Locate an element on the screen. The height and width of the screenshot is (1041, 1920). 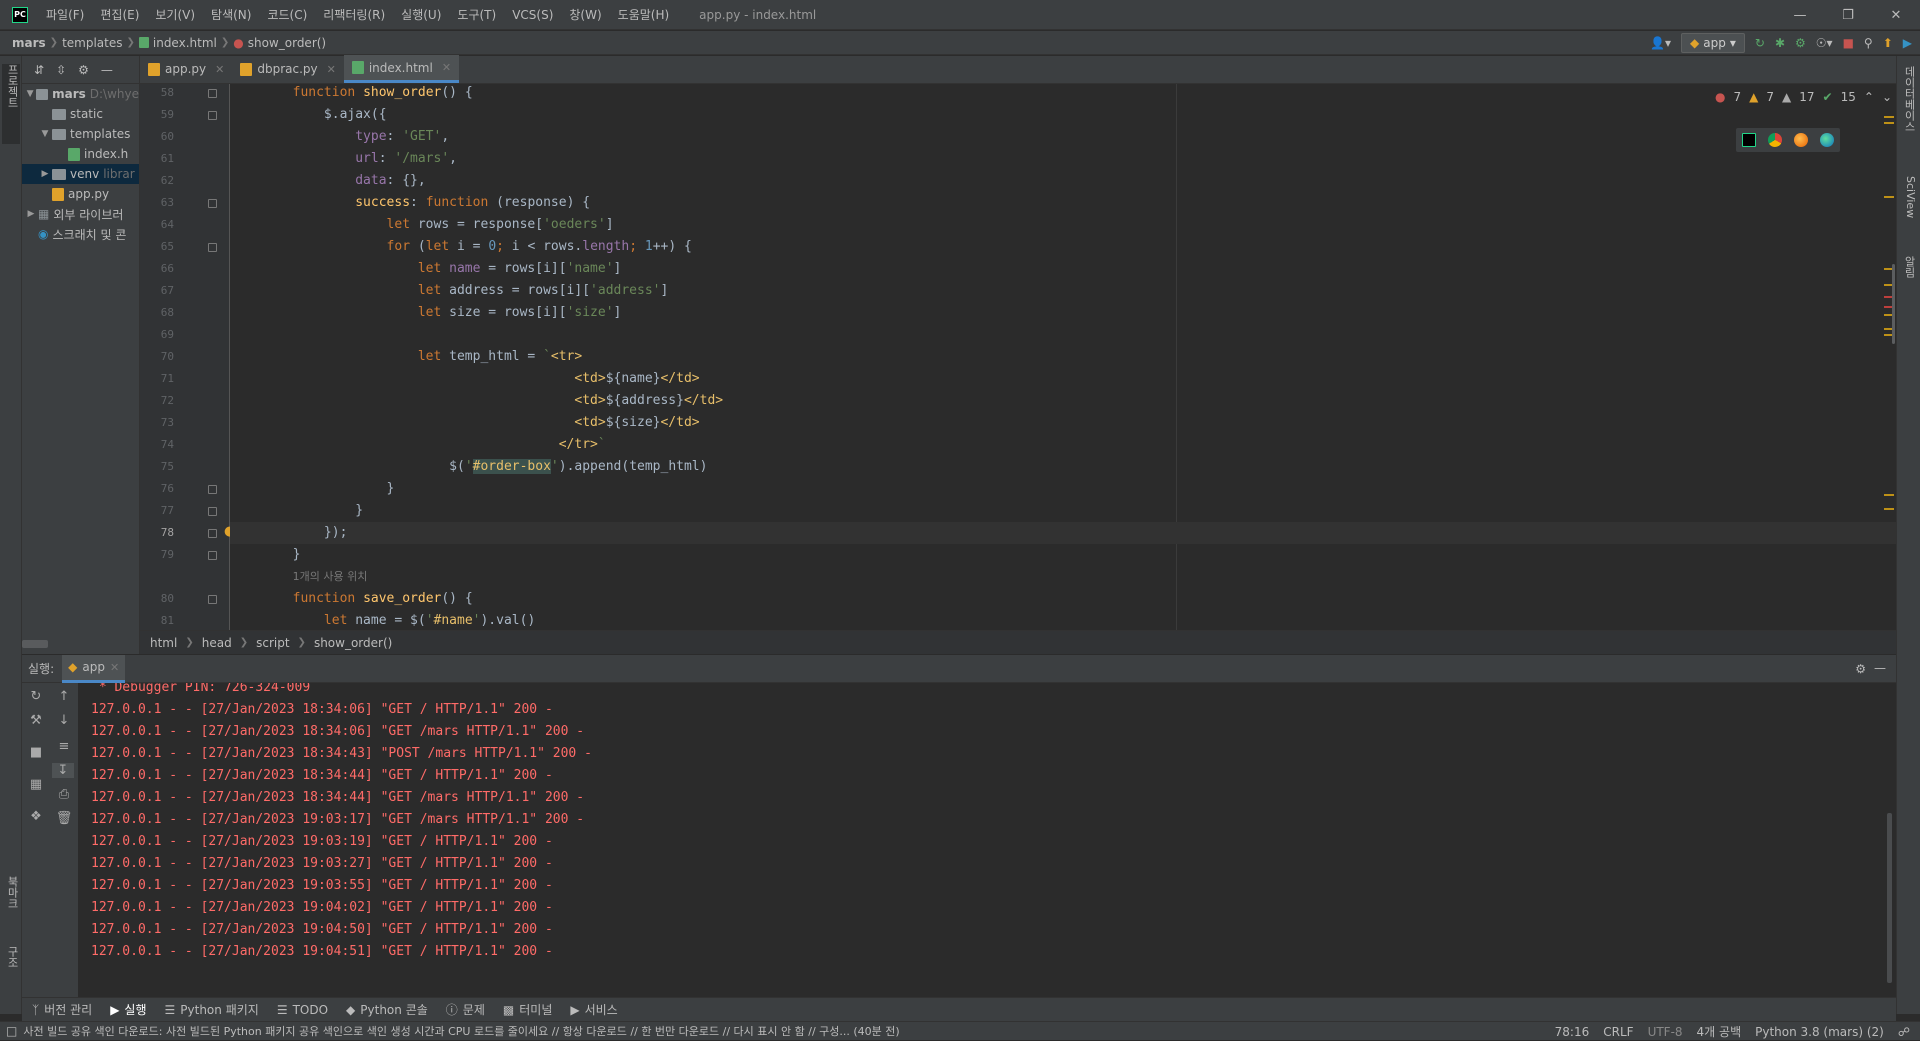
lock-icon: ☍ is located at coordinates (1904, 1032).